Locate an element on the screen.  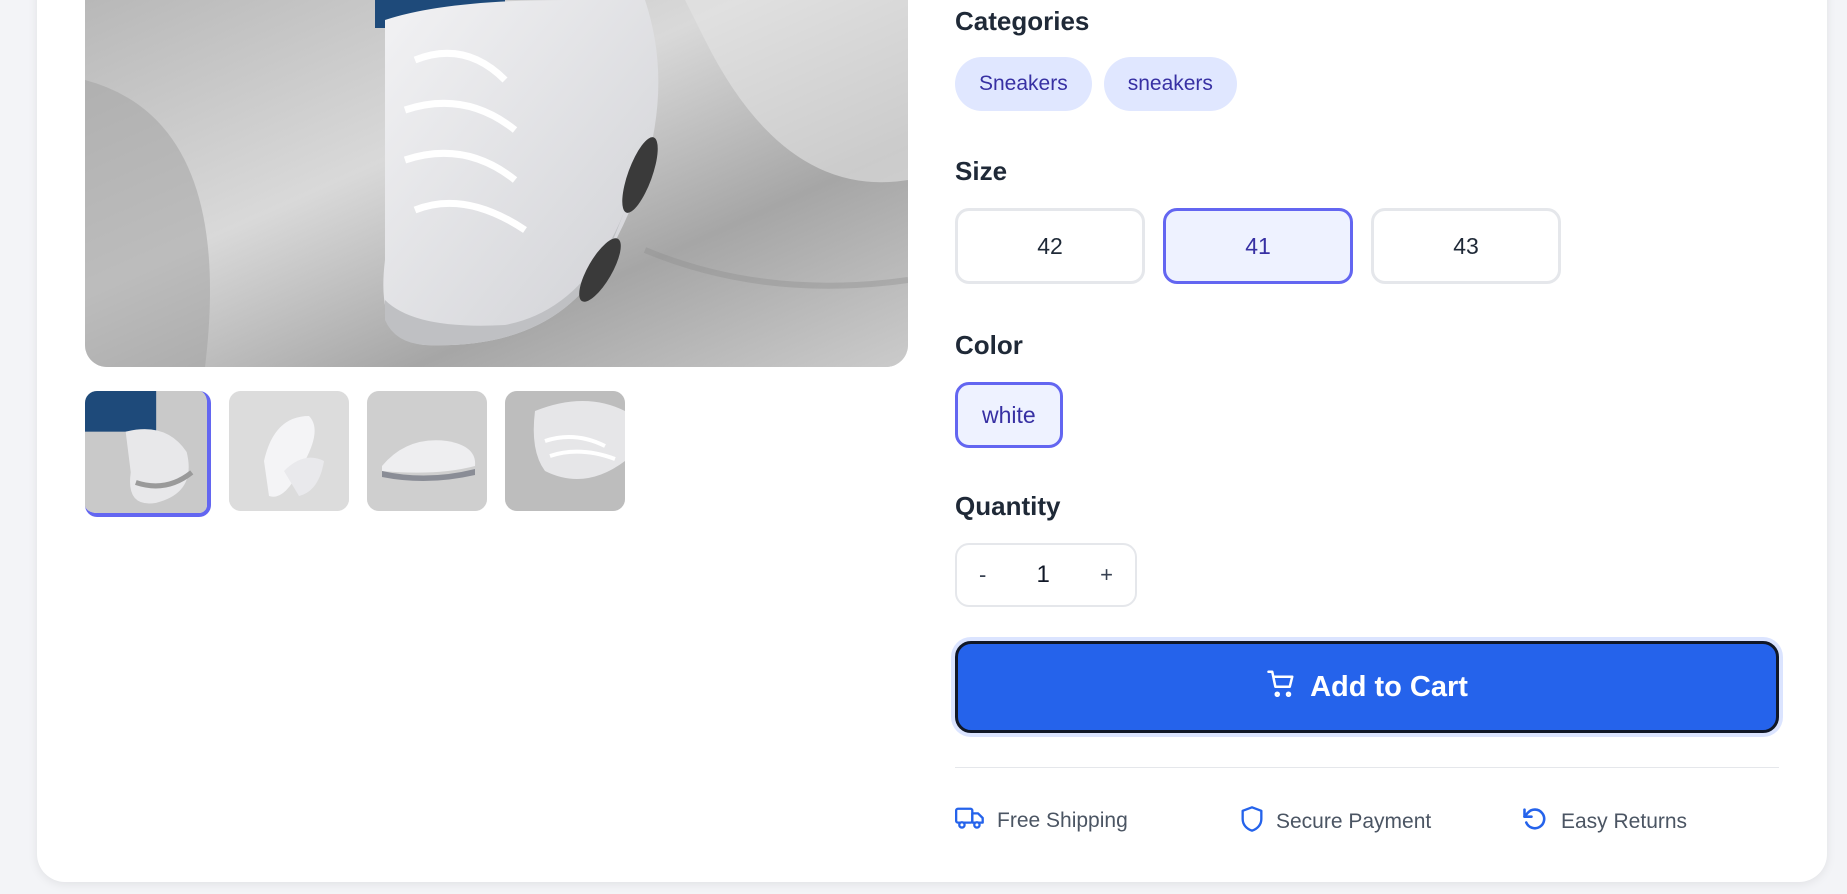
feature-label: Secure Payment is located at coordinates (1354, 821).